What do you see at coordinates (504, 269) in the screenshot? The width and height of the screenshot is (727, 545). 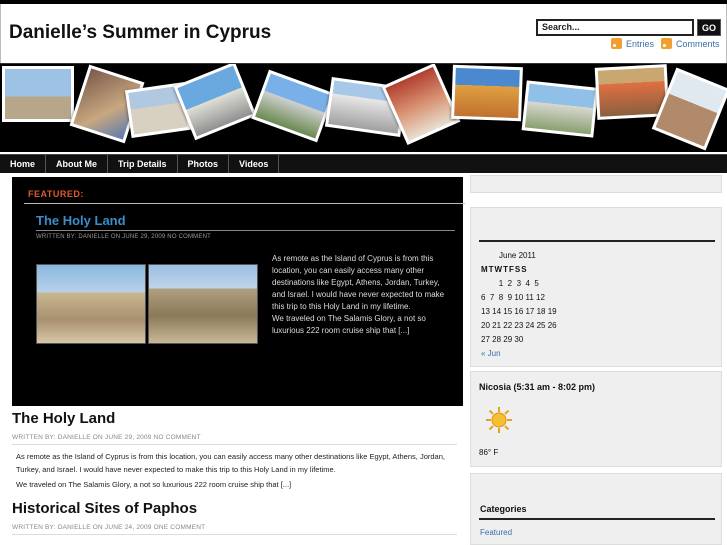 I see `calendar-weekdays: MTWTFSS` at bounding box center [504, 269].